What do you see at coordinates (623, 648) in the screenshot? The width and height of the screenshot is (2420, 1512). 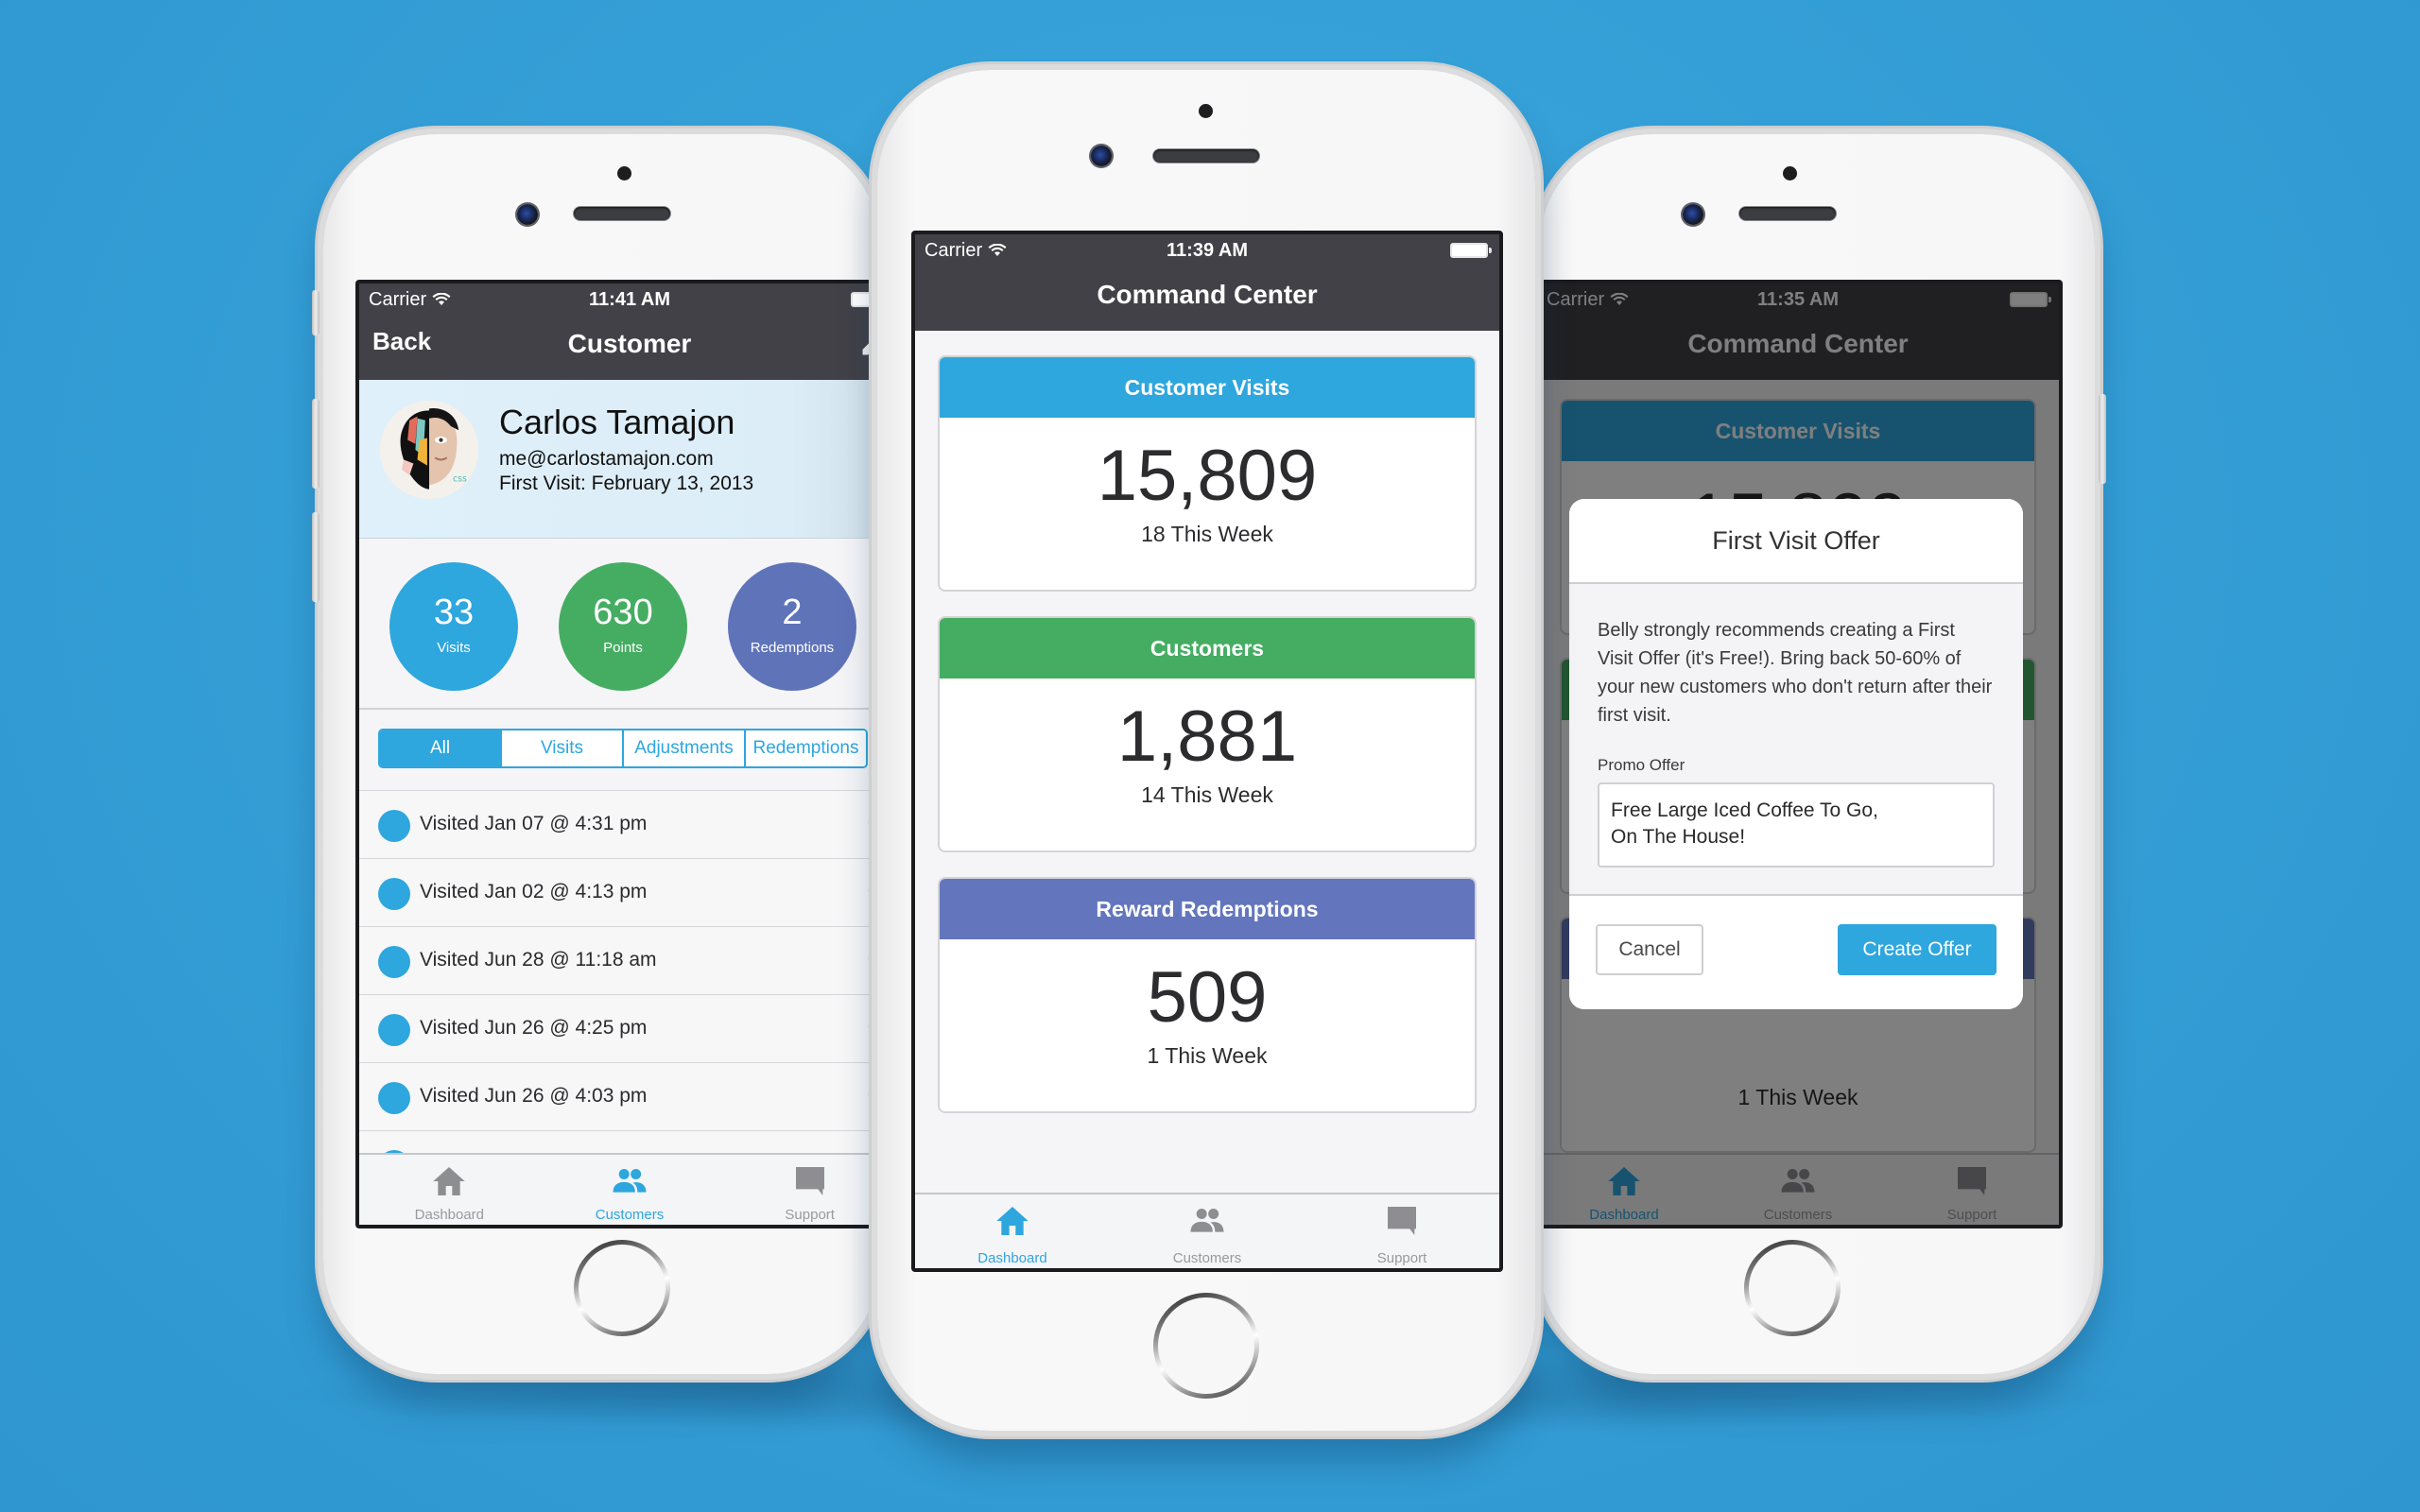 I see `stat-label: Points` at bounding box center [623, 648].